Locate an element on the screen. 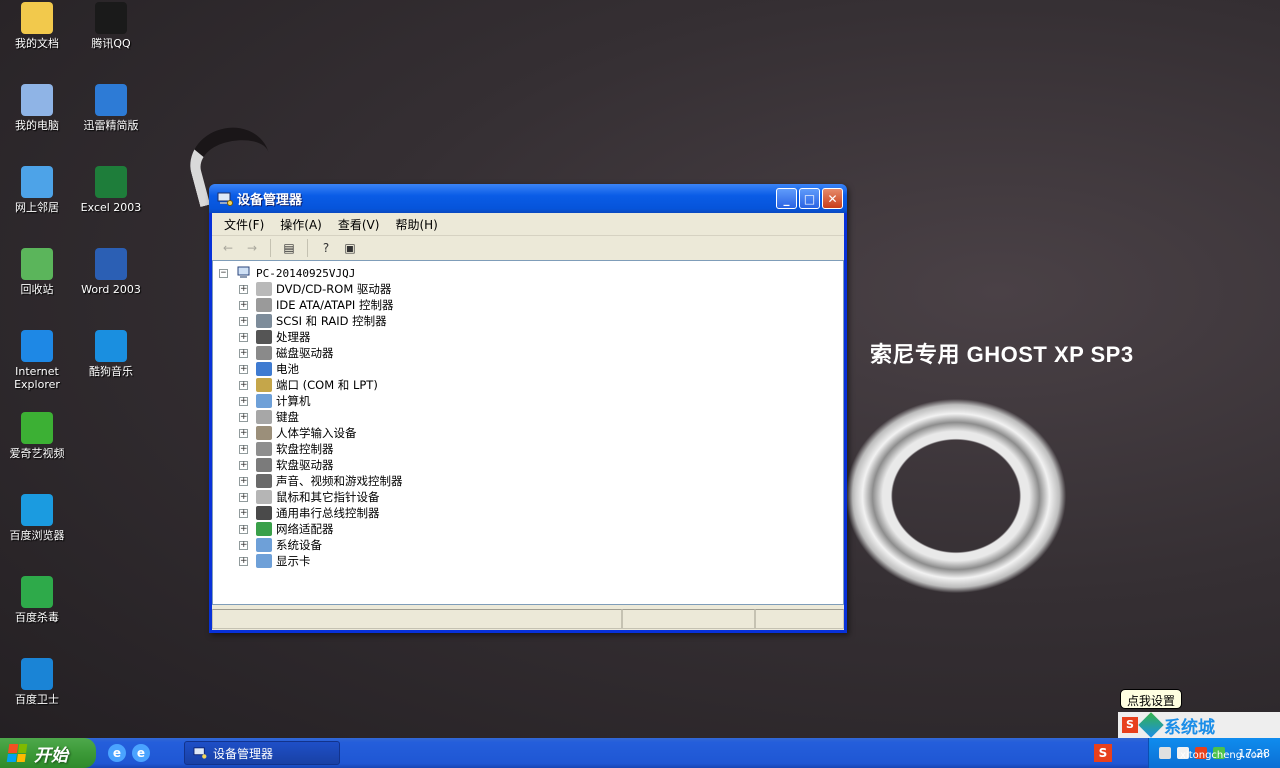 The image size is (1280, 768). tree-item: + 磁盘驱动器 is located at coordinates (541, 353).